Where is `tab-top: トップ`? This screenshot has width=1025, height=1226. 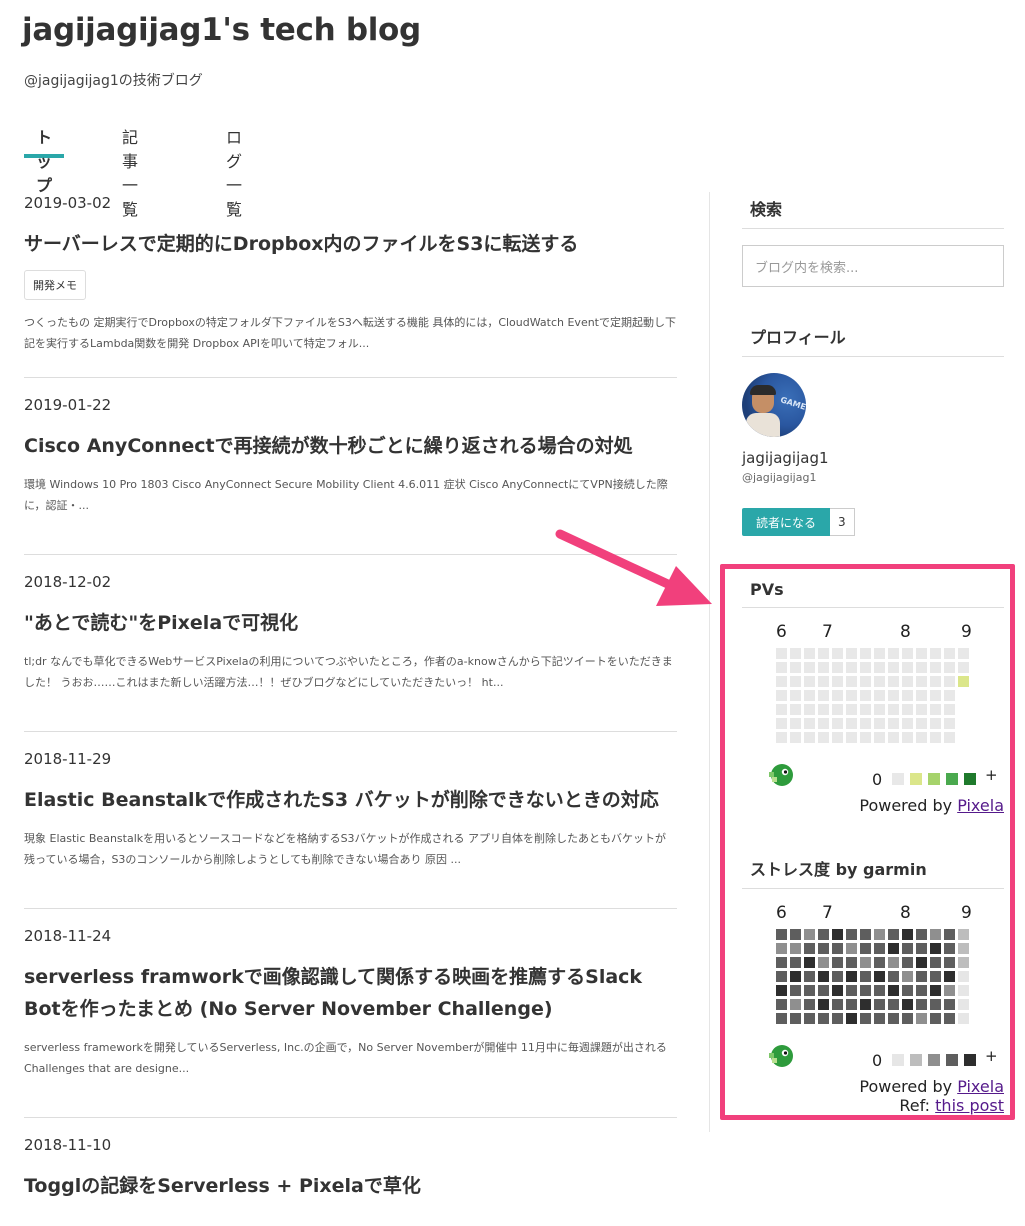 tab-top: トップ is located at coordinates (44, 156).